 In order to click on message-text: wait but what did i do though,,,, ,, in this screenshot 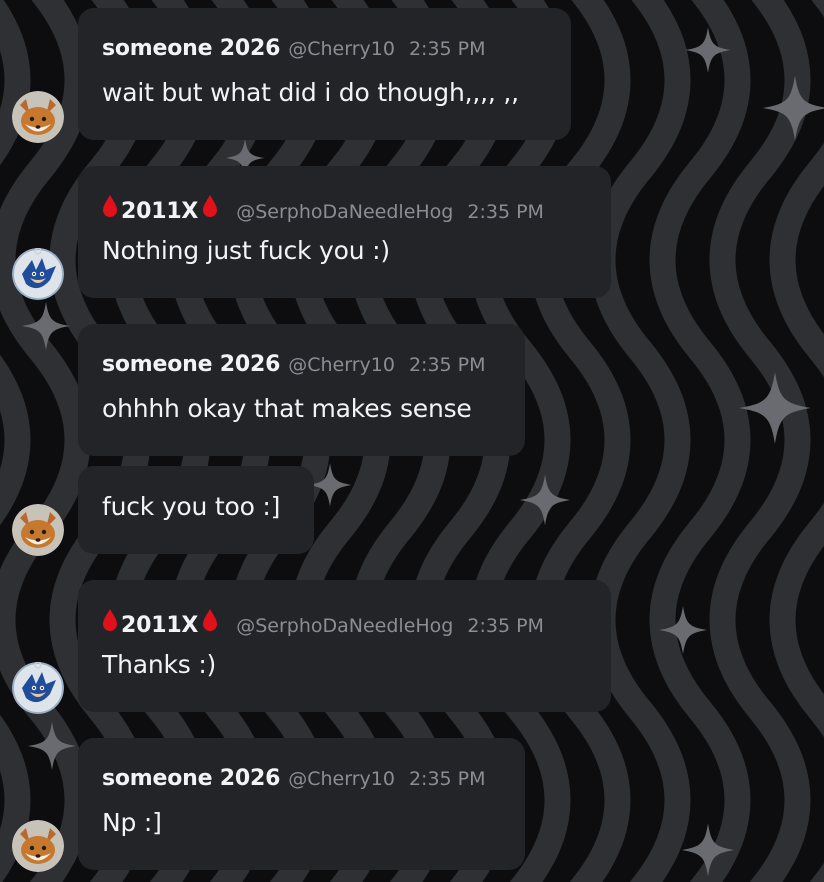, I will do `click(310, 92)`.